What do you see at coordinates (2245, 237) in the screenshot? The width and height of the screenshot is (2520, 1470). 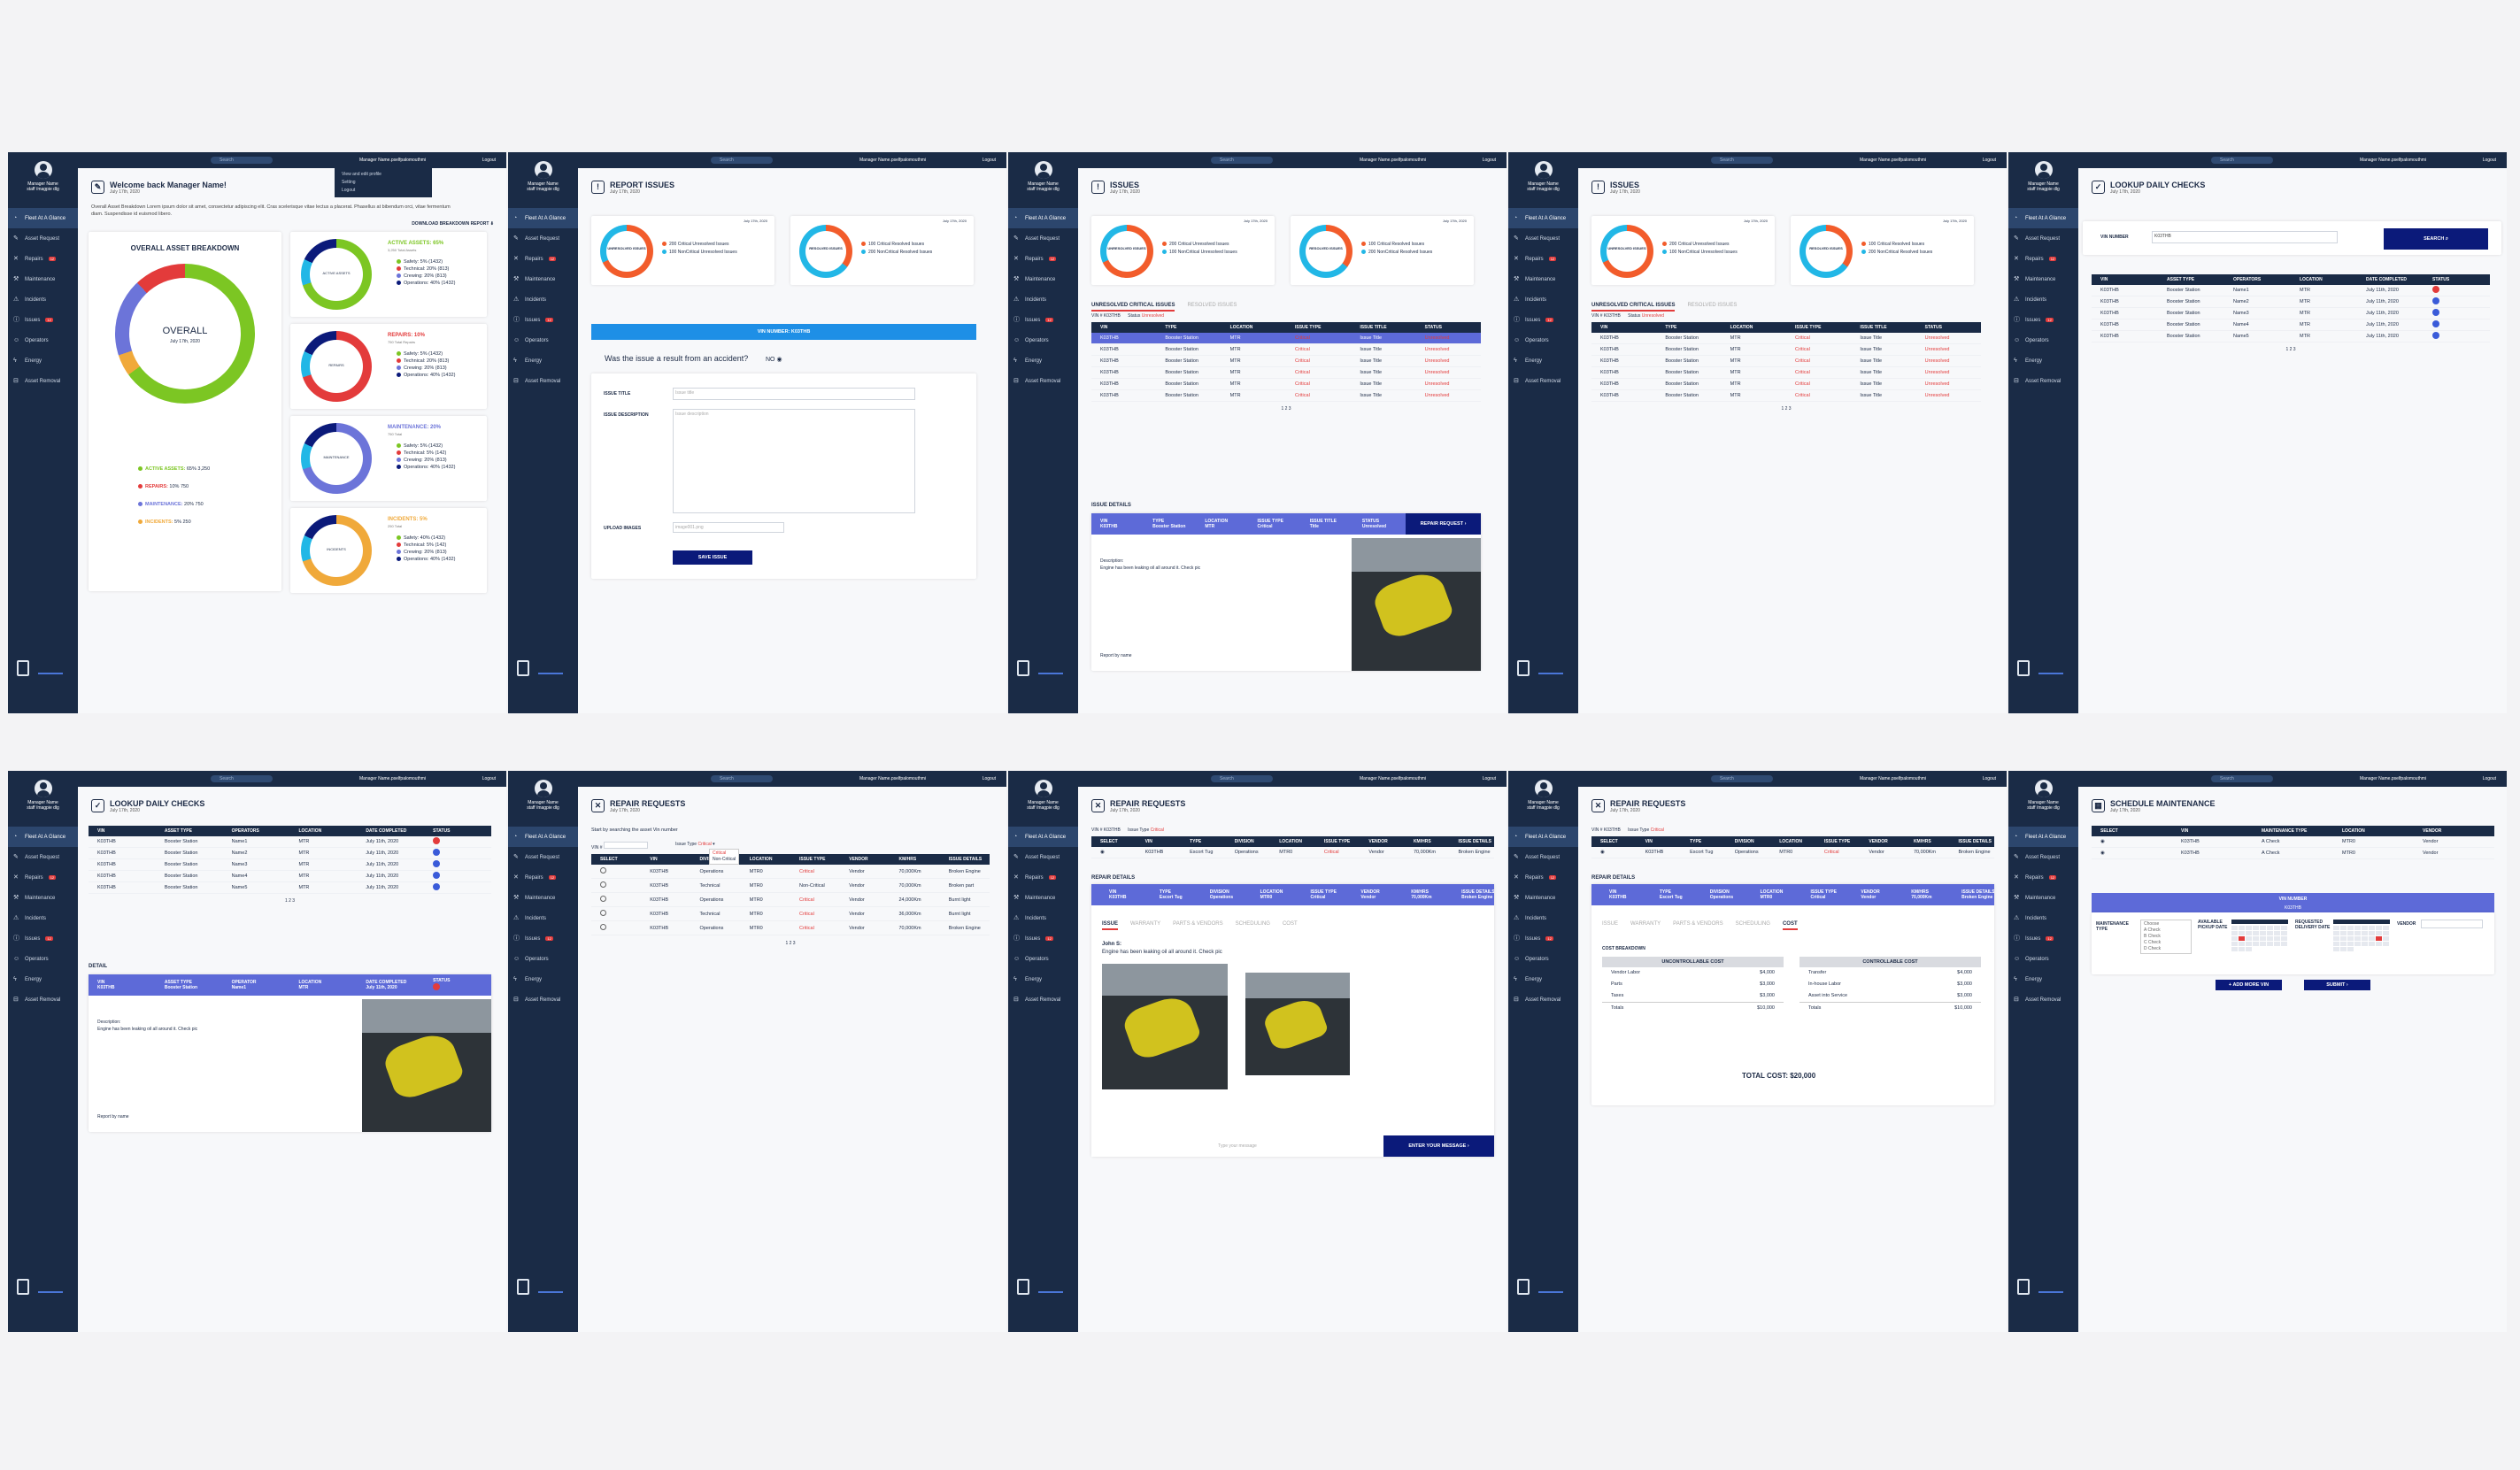 I see `vin-search-input: K03THB` at bounding box center [2245, 237].